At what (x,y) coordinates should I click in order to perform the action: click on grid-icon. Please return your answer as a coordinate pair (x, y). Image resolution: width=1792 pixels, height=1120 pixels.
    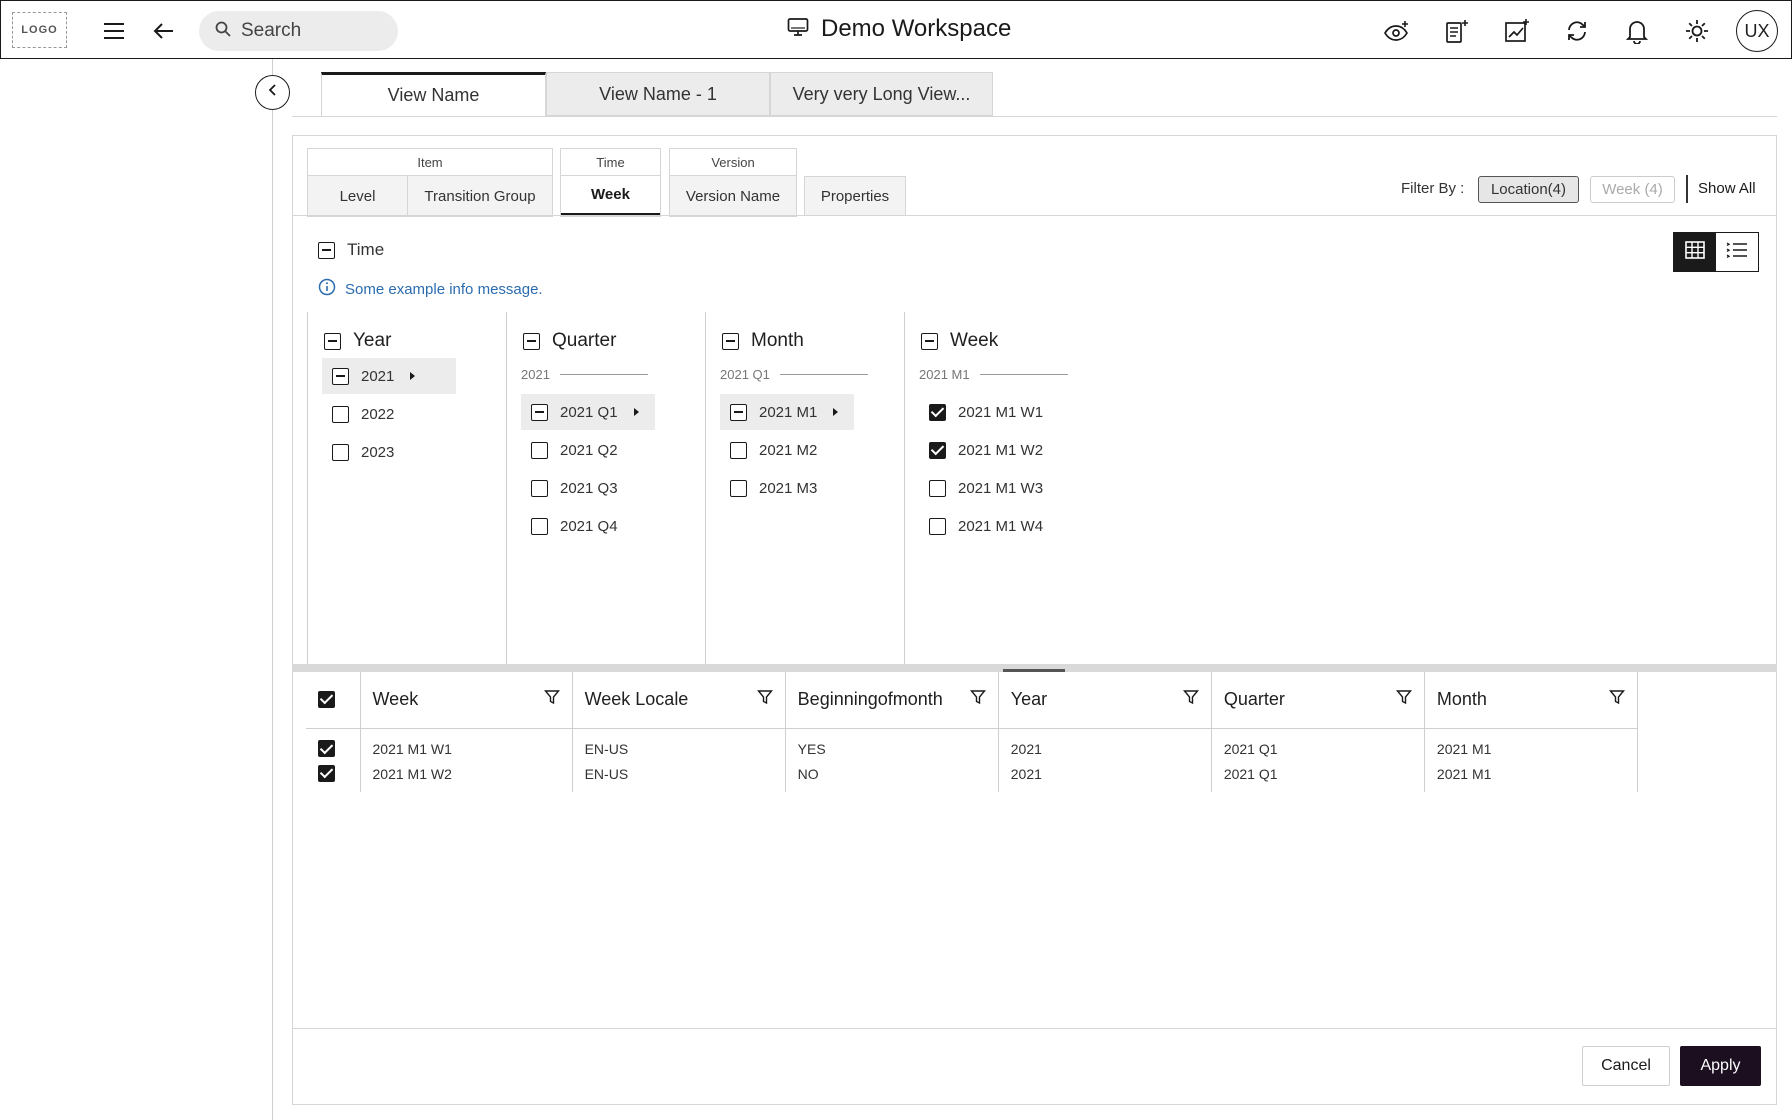
    Looking at the image, I should click on (1695, 252).